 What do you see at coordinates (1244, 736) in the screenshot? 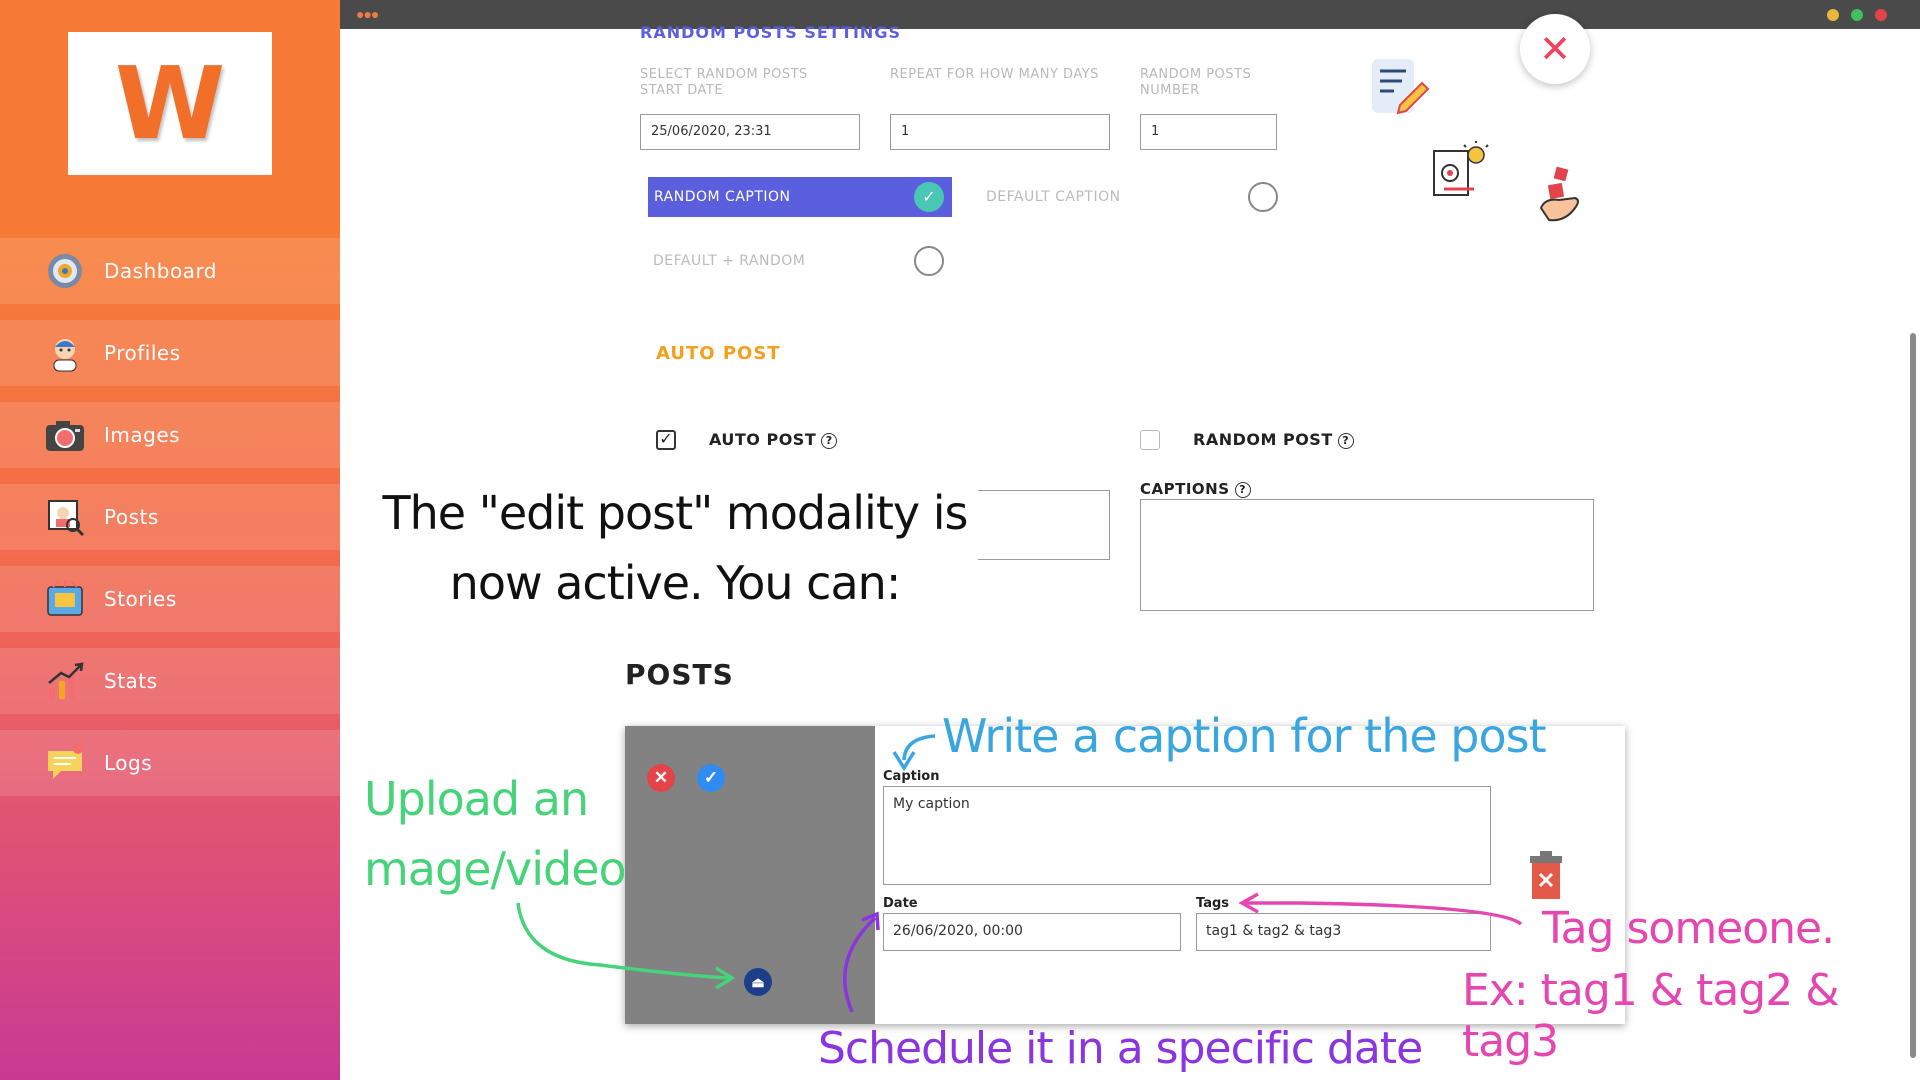
I see `caption-annotation: Write a caption for the post` at bounding box center [1244, 736].